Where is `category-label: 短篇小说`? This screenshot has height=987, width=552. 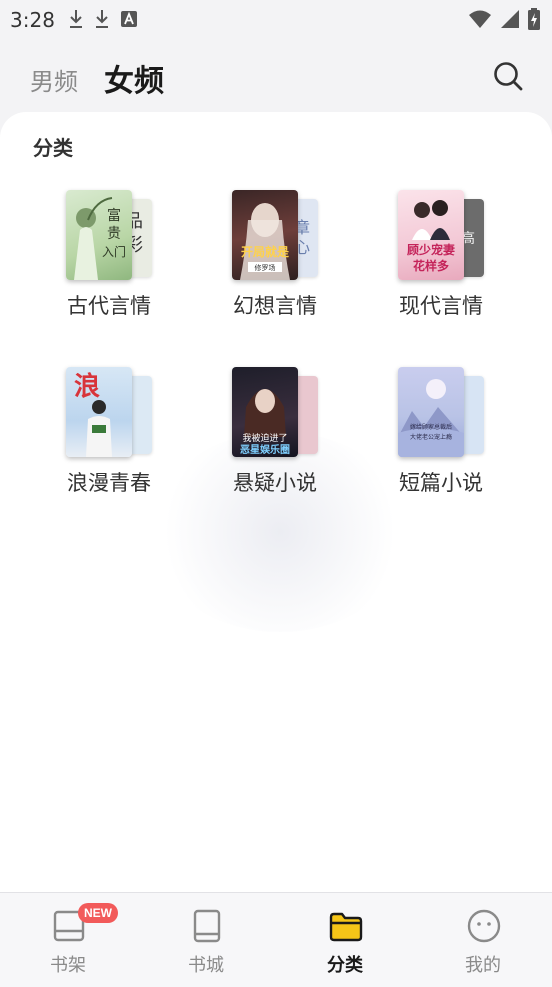
category-label: 短篇小说 is located at coordinates (441, 483).